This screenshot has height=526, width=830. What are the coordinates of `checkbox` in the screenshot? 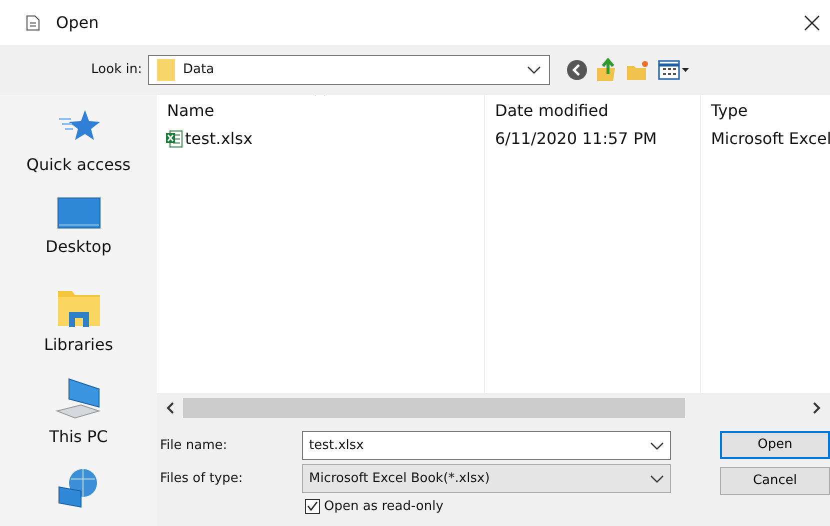 It's located at (312, 506).